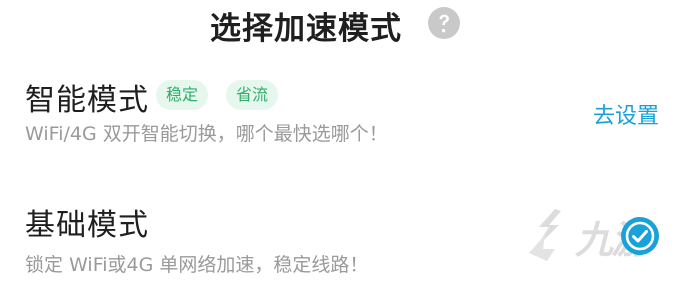 The height and width of the screenshot is (300, 691). I want to click on nine-game-logo-icon, so click(545, 235).